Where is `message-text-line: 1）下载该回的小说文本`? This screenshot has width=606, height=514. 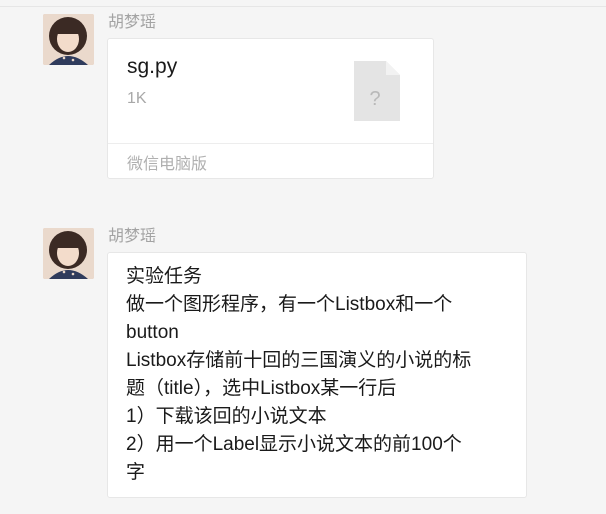 message-text-line: 1）下载该回的小说文本 is located at coordinates (226, 416).